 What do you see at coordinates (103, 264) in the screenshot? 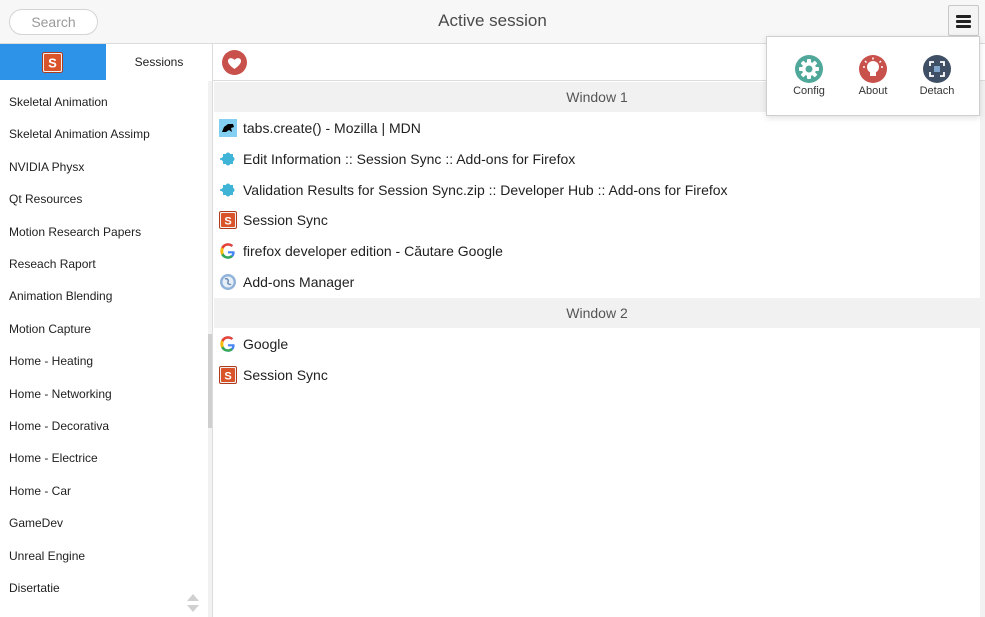
I see `sidebar-item: Reseach Raport` at bounding box center [103, 264].